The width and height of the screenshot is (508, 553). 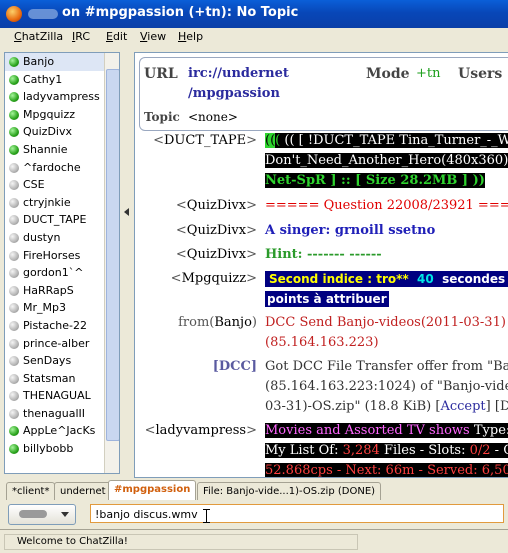 What do you see at coordinates (55, 325) in the screenshot?
I see `user-nick: Pistache-22` at bounding box center [55, 325].